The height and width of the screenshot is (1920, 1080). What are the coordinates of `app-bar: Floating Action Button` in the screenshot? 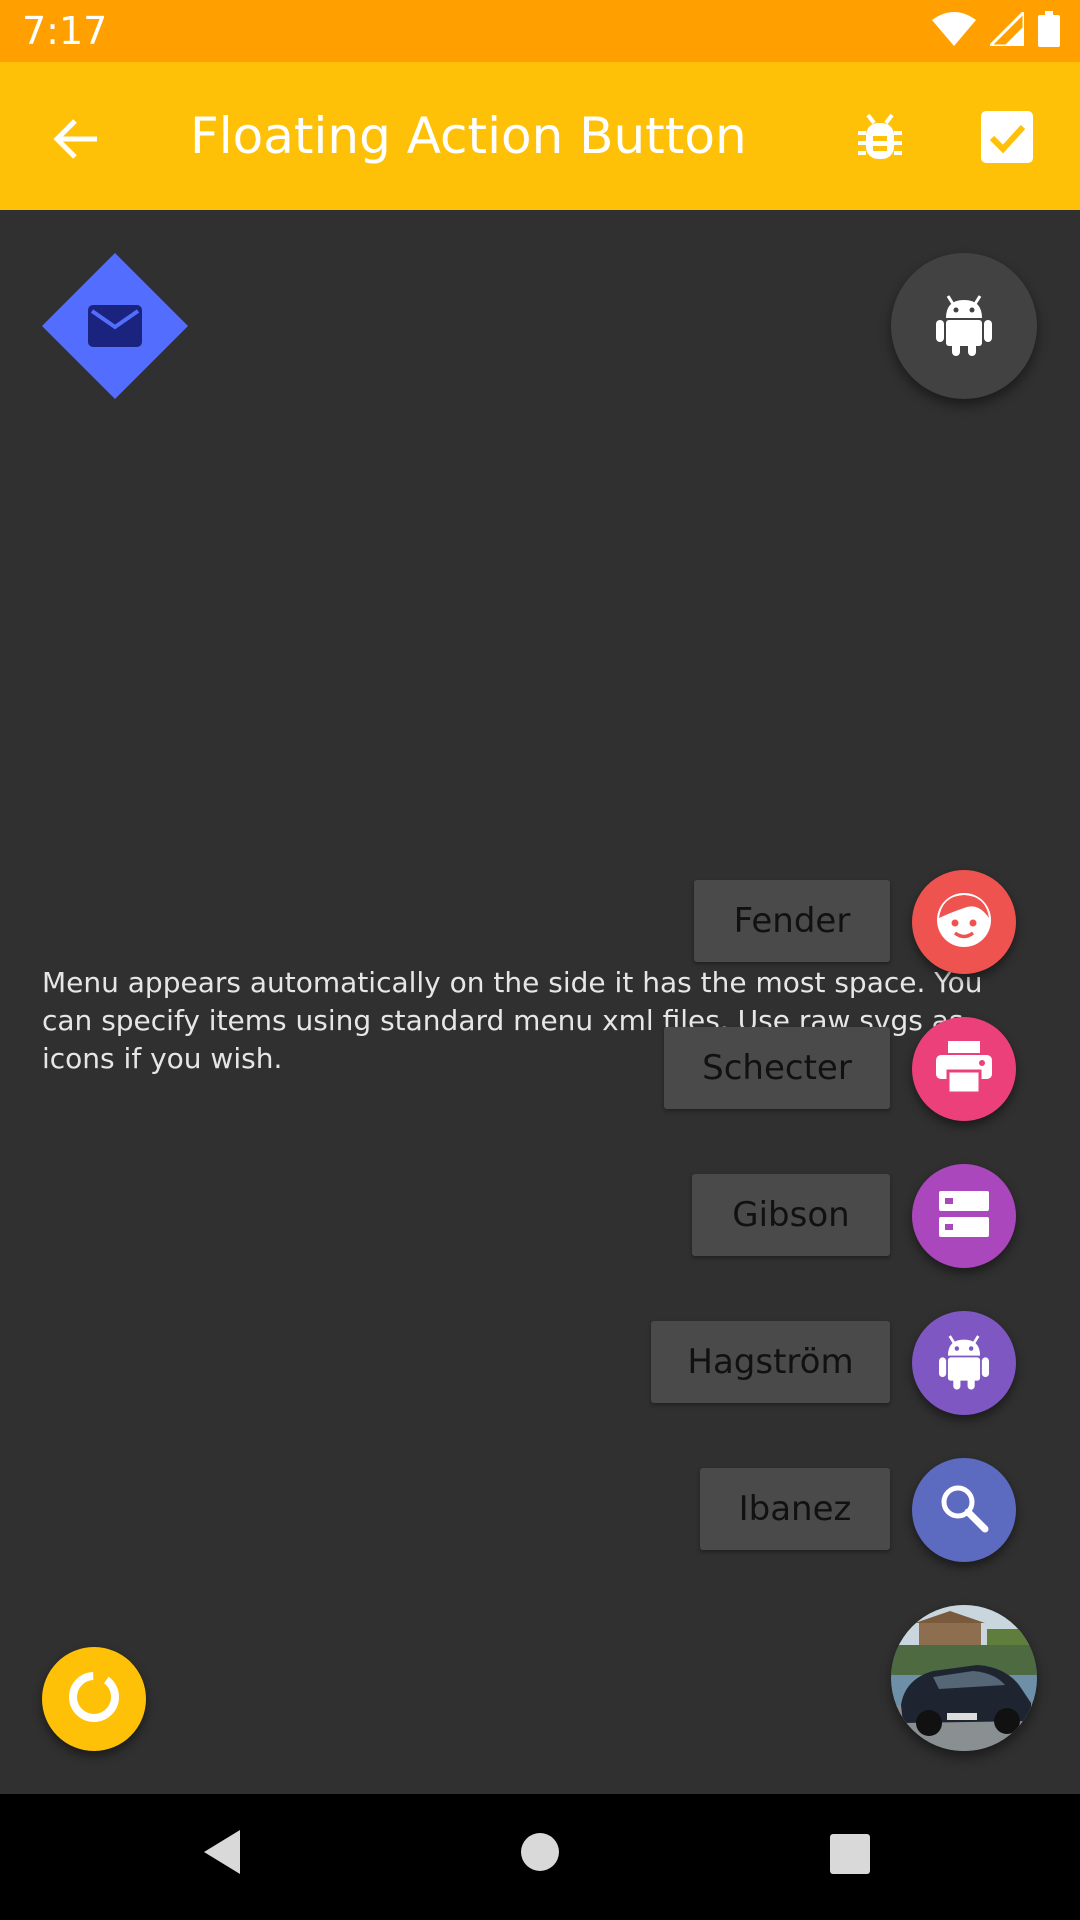 It's located at (540, 136).